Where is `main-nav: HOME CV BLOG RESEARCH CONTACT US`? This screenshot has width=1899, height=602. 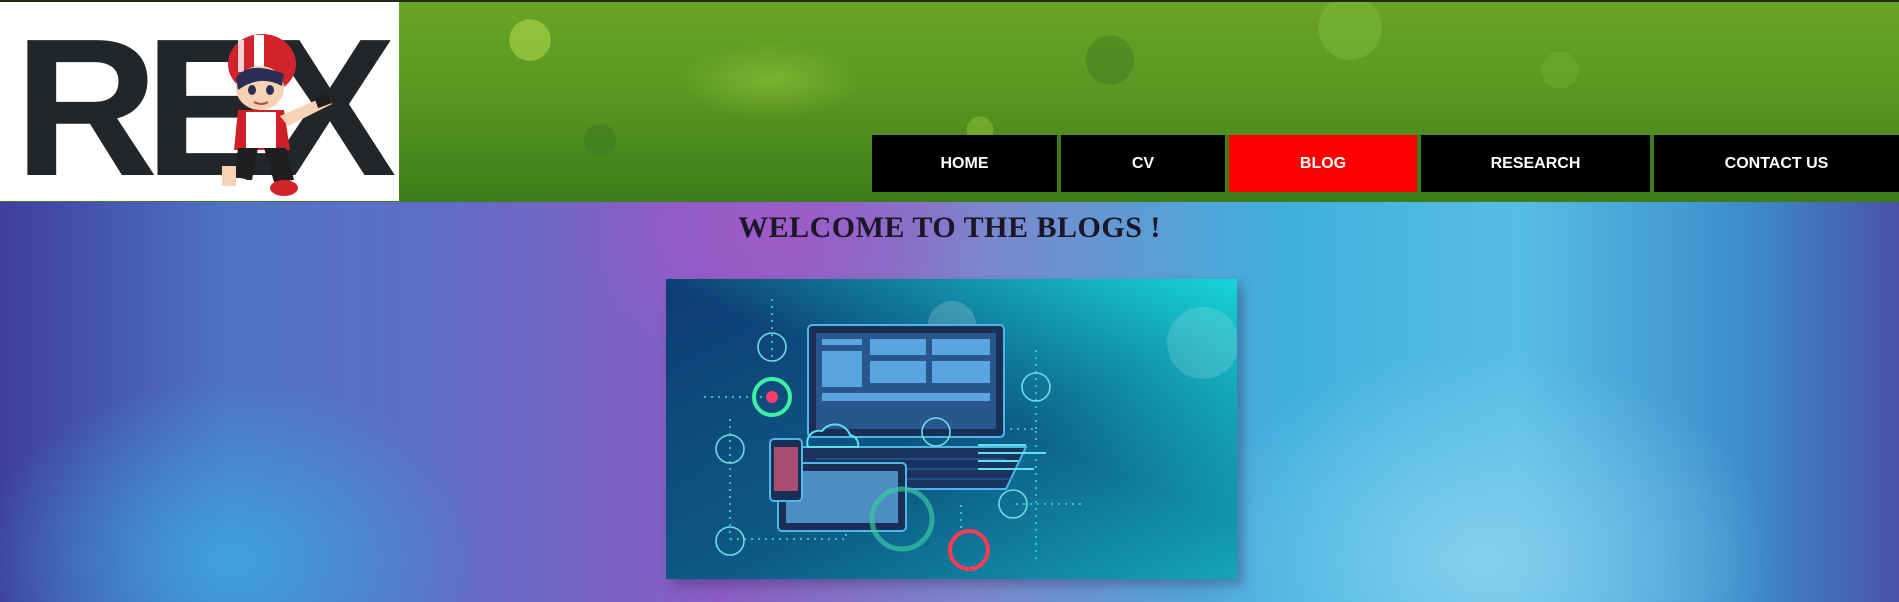
main-nav: HOME CV BLOG RESEARCH CONTACT US is located at coordinates (1385, 163).